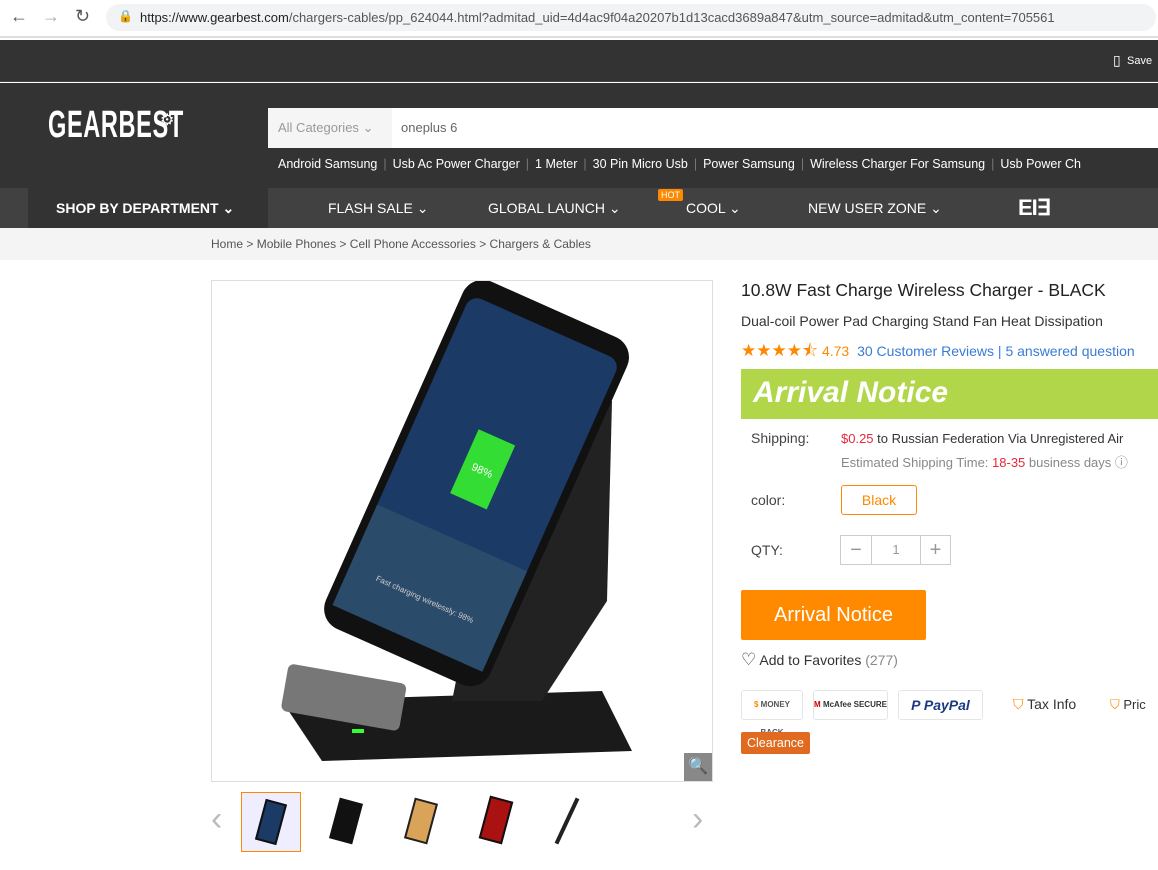 Image resolution: width=1158 pixels, height=870 pixels. Describe the element at coordinates (856, 550) in the screenshot. I see `decrement-button: −` at that location.